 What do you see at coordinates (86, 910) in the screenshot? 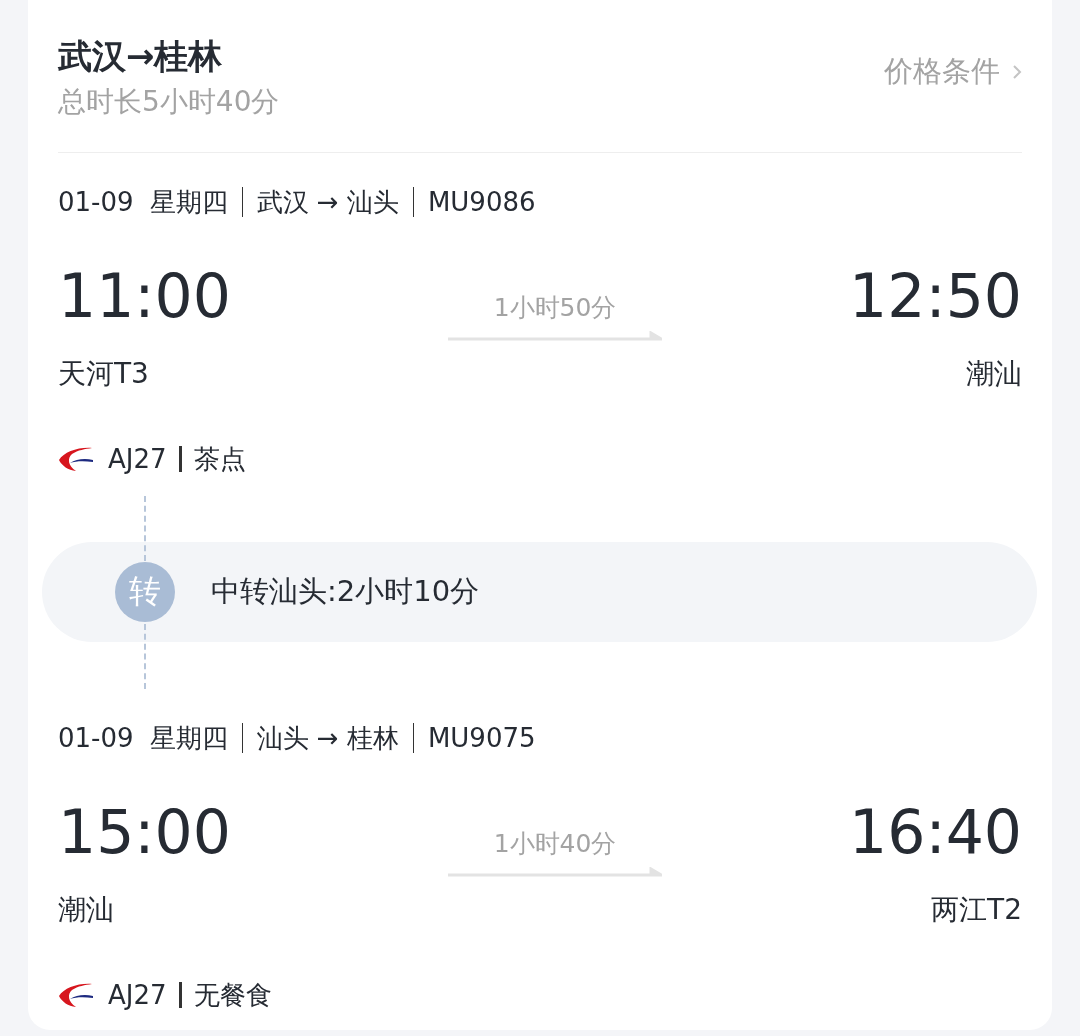
I see `departure-airport: 潮汕` at bounding box center [86, 910].